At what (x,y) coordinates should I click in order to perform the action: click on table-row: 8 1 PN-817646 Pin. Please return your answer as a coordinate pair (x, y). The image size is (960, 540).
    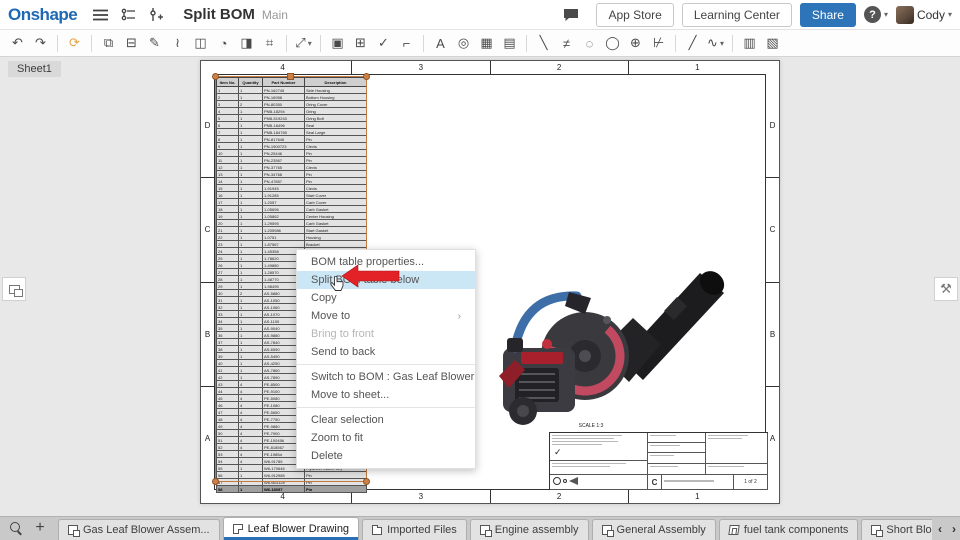
    Looking at the image, I should click on (291, 139).